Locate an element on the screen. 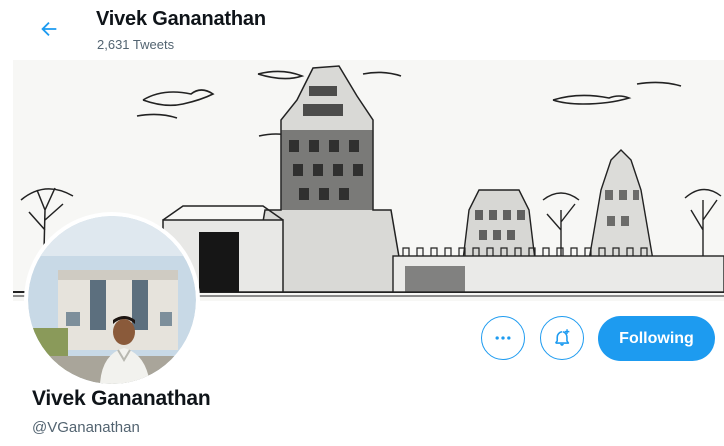 The width and height of the screenshot is (724, 446). more-options-button is located at coordinates (503, 338).